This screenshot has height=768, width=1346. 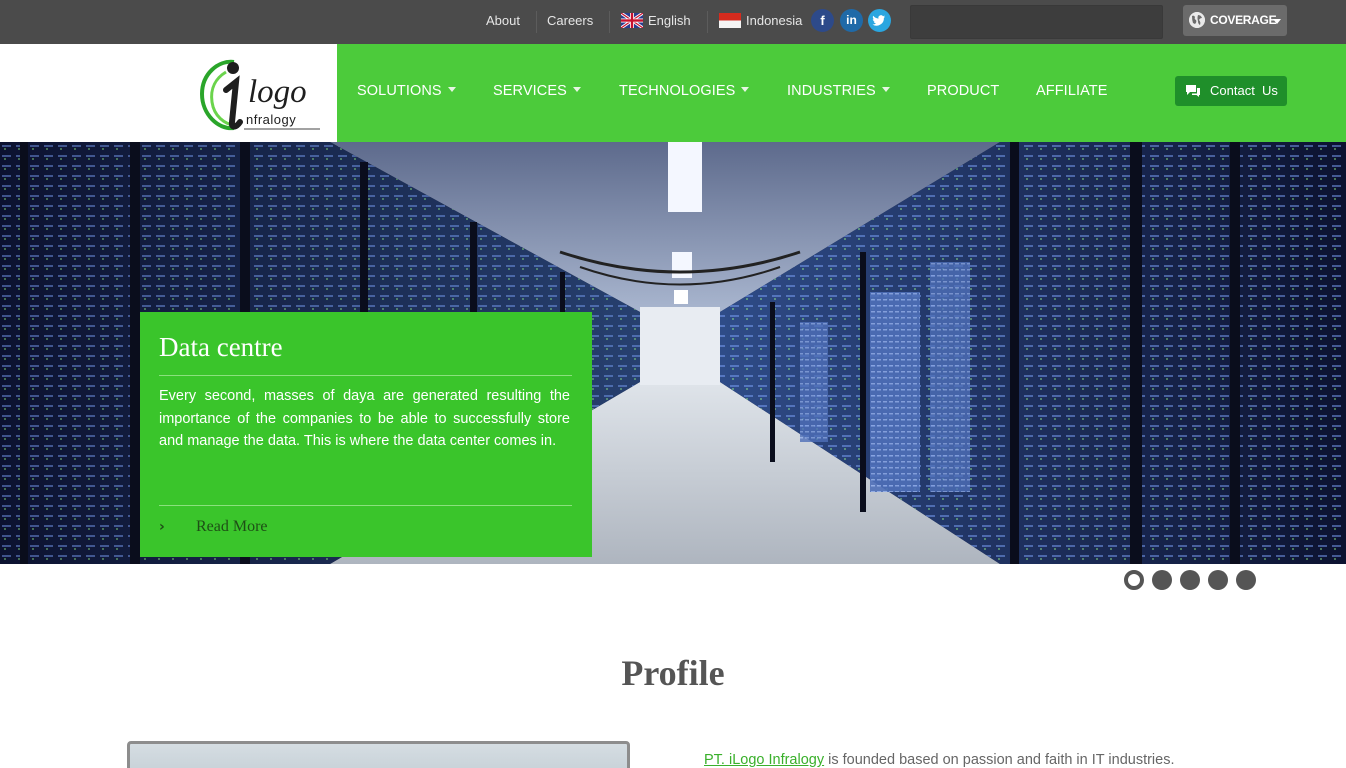 I want to click on ilogo-logo: logo nfralogy, so click(x=261, y=94).